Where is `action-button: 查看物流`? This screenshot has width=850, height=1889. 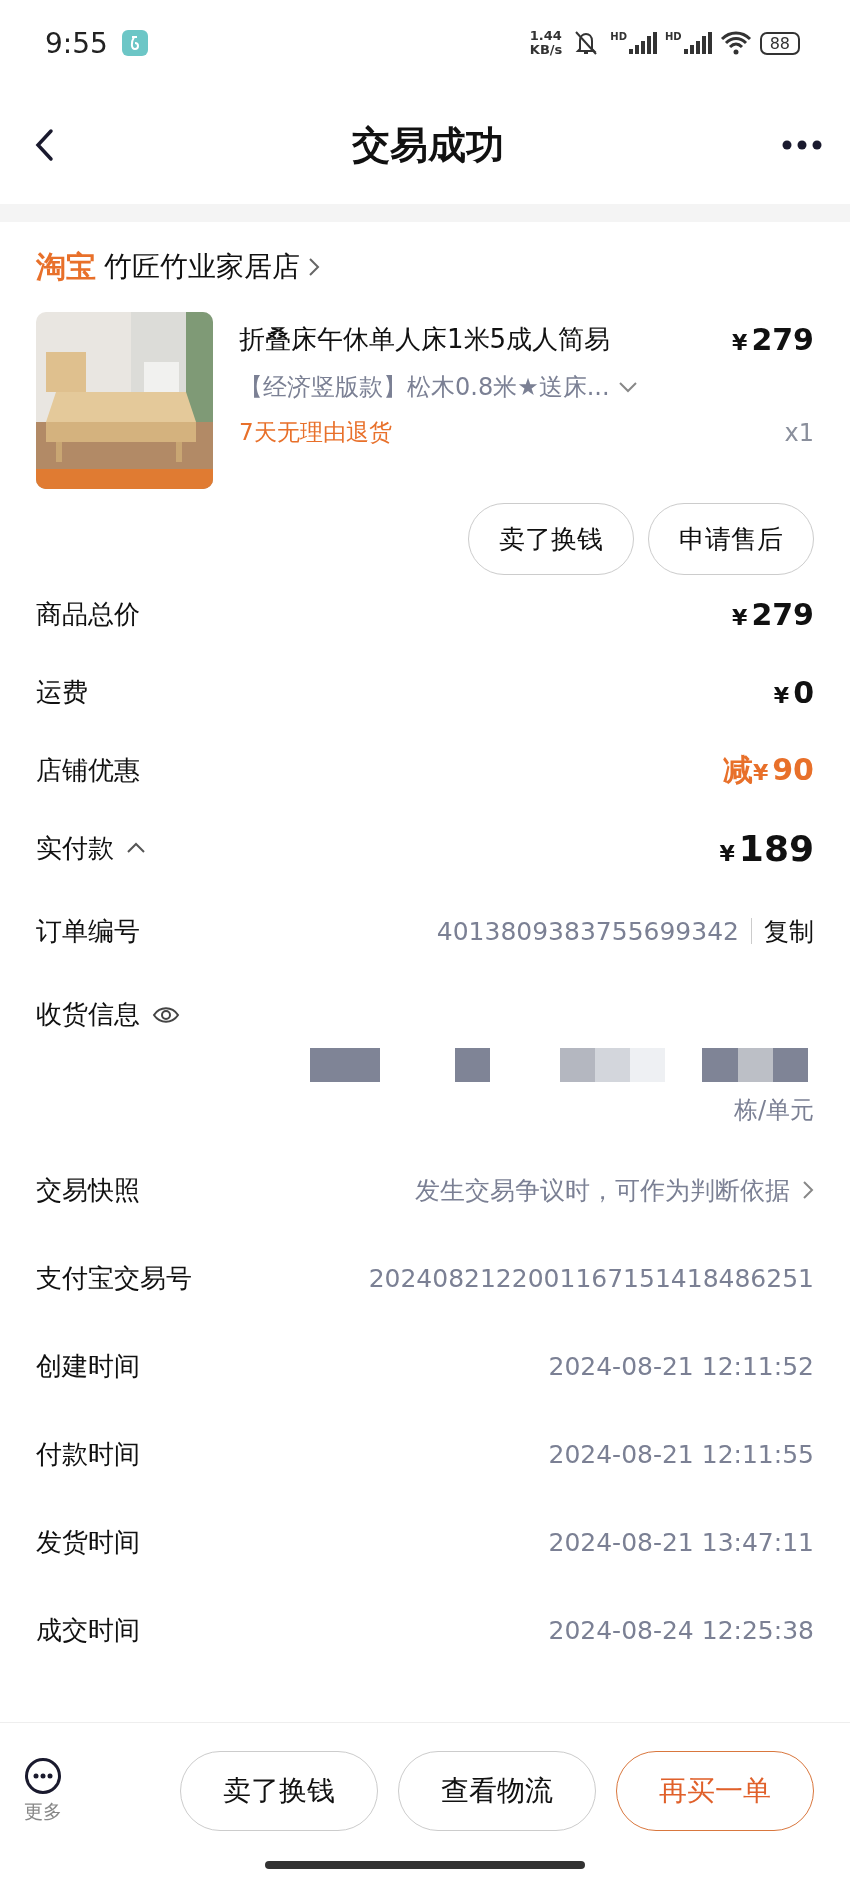 action-button: 查看物流 is located at coordinates (497, 1791).